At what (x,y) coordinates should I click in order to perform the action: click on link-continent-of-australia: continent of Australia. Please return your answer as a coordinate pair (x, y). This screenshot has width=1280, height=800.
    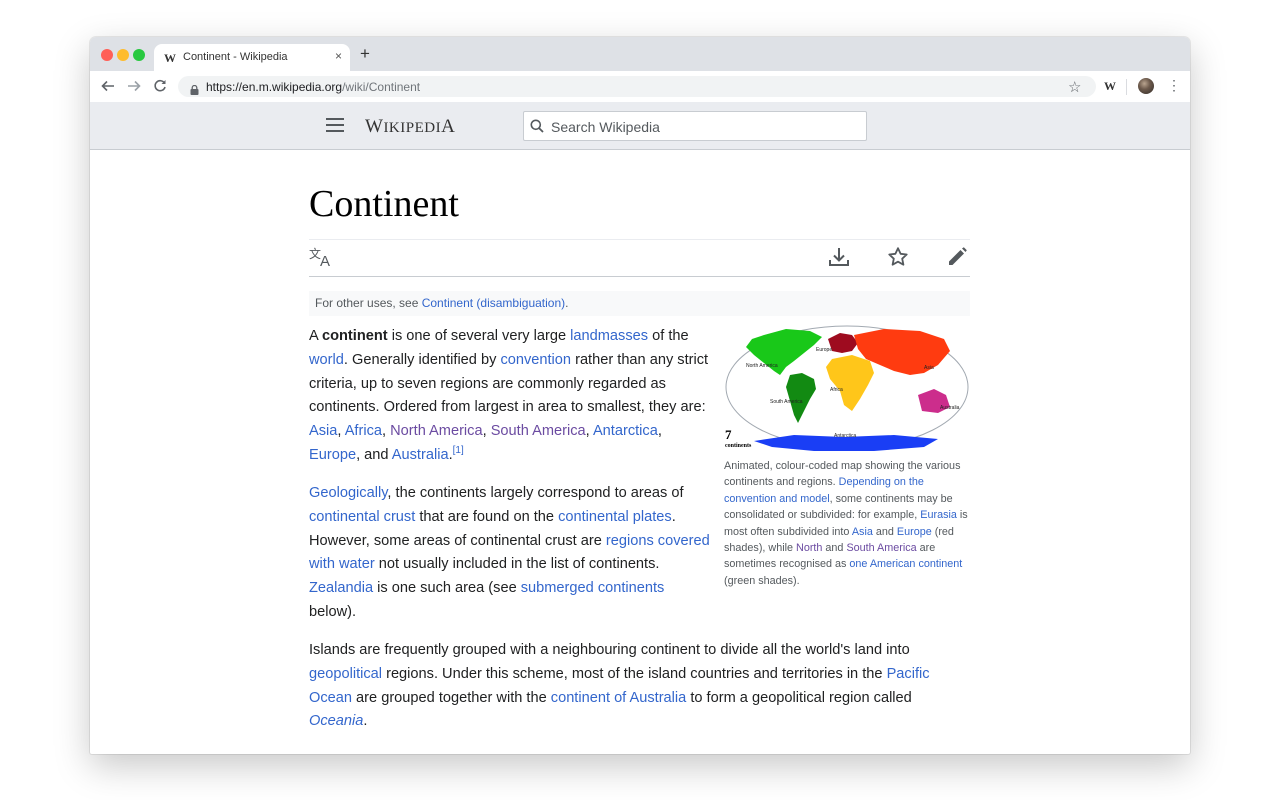
    Looking at the image, I should click on (618, 698).